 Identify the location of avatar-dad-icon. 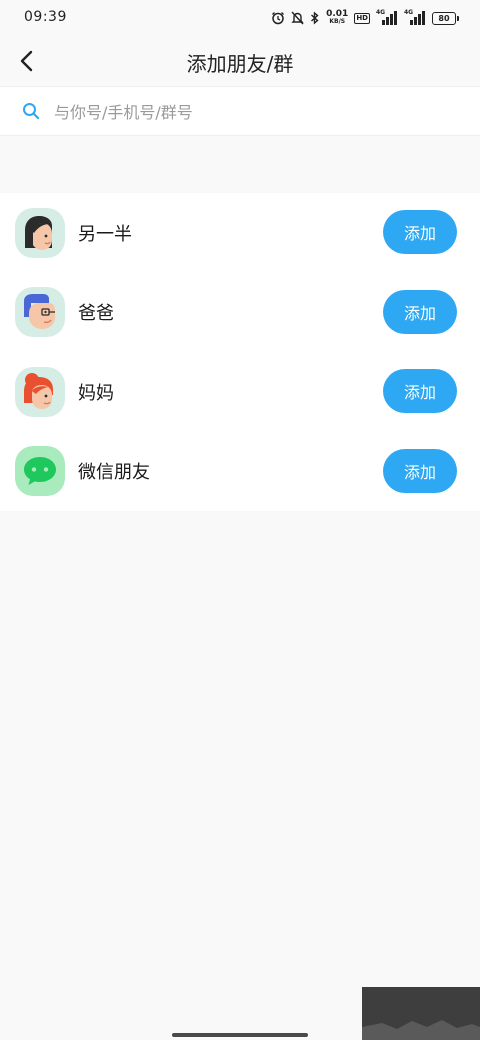
(40, 312).